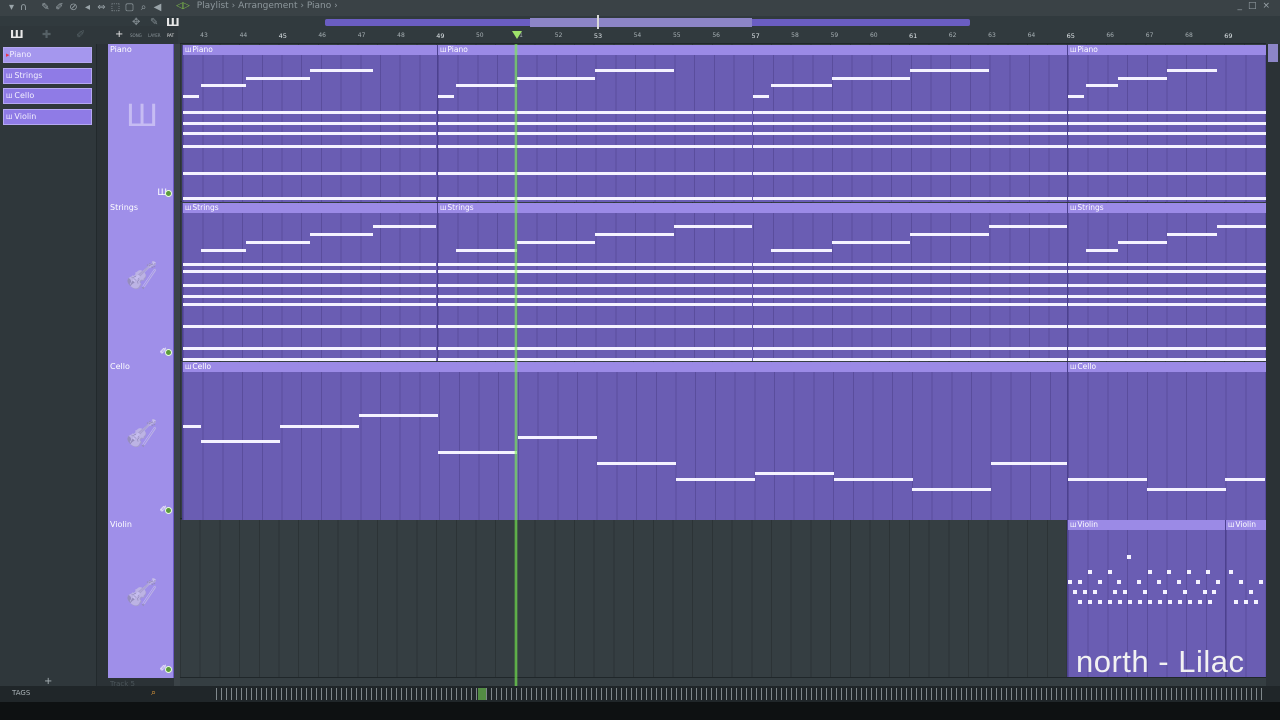  I want to click on overview-playhead, so click(482, 694).